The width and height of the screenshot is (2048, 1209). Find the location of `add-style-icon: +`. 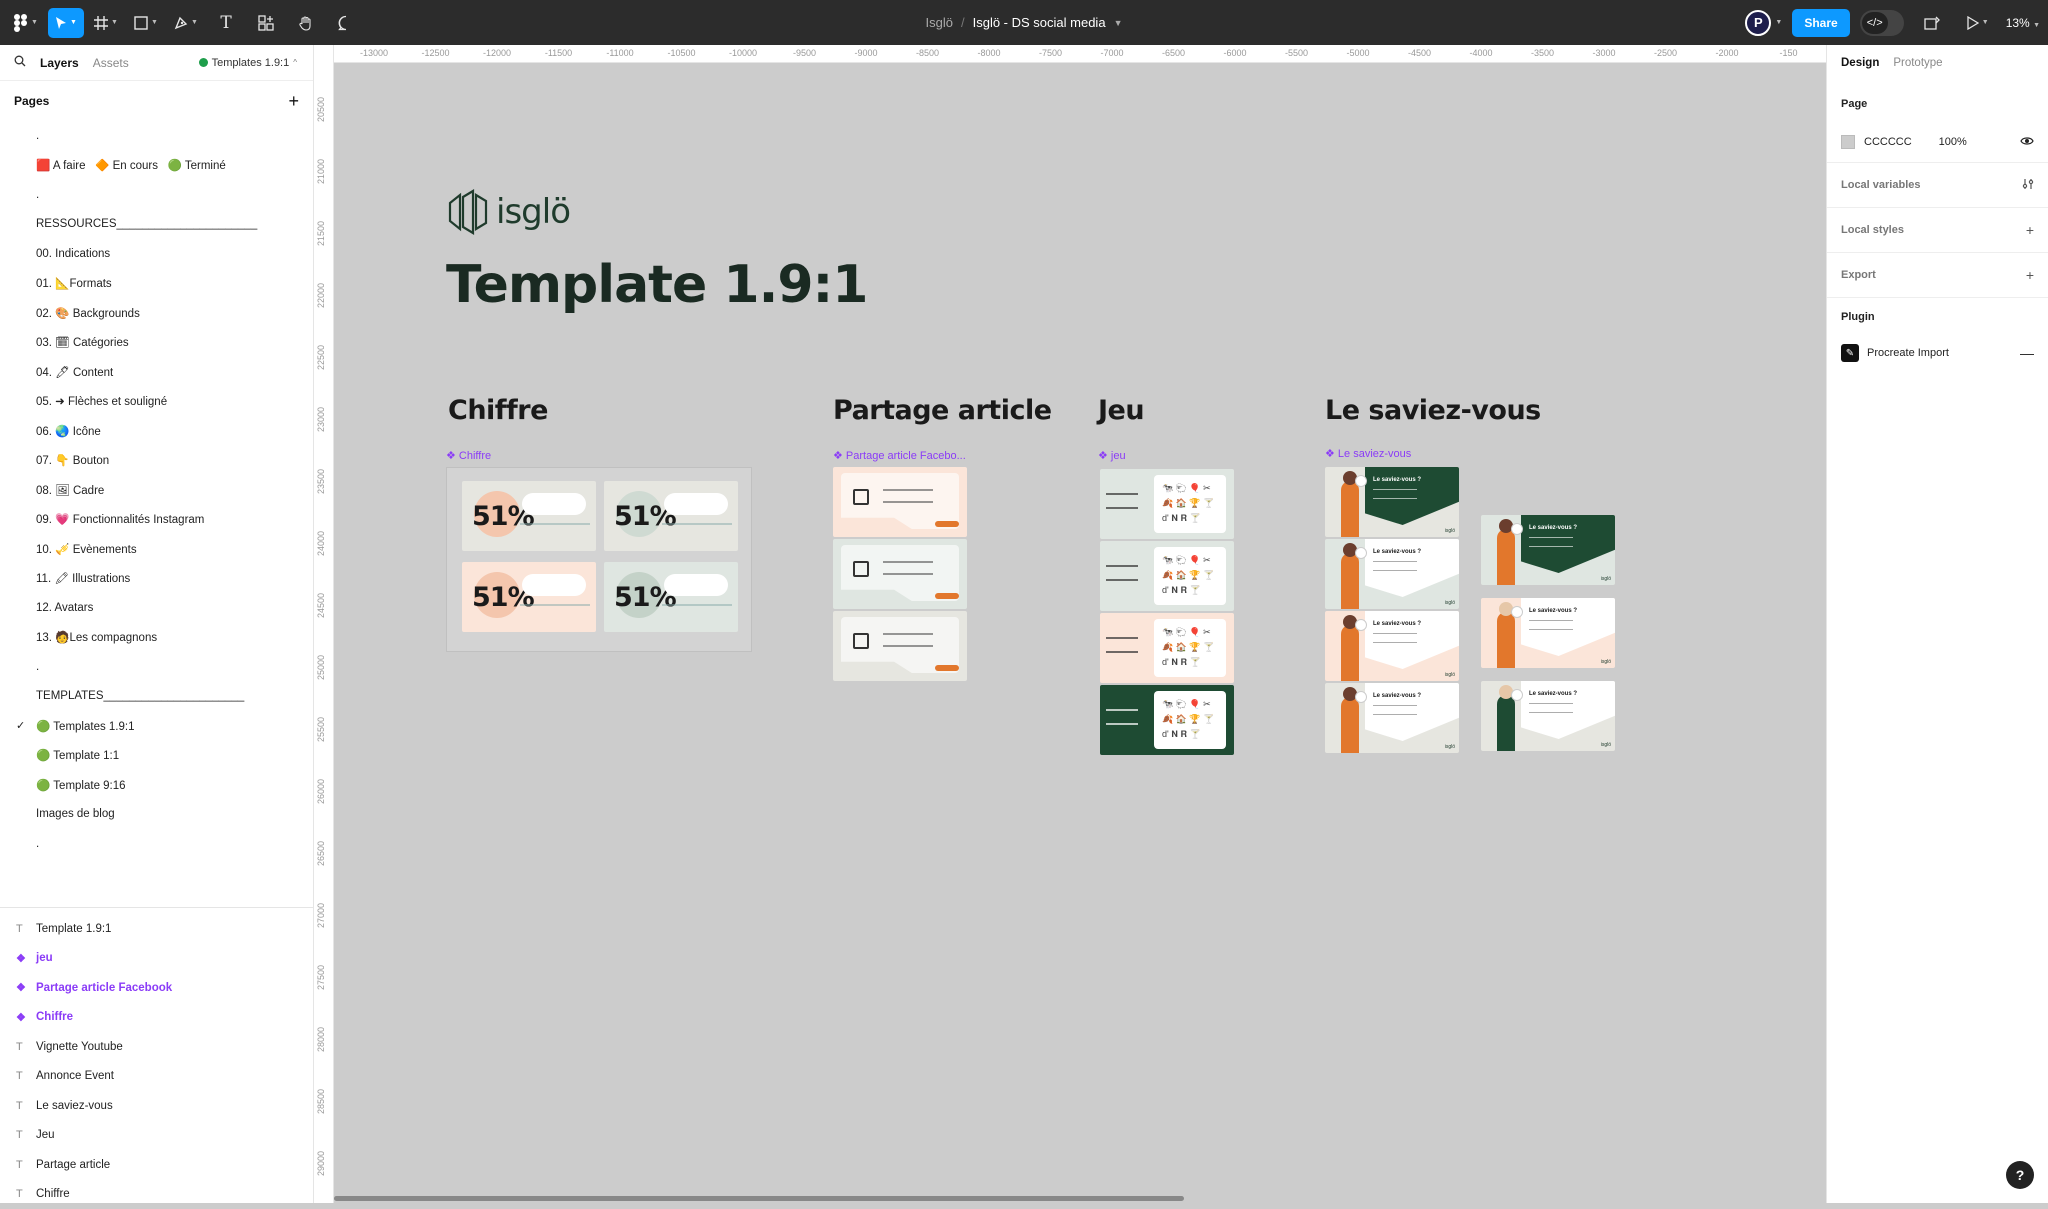

add-style-icon: + is located at coordinates (2030, 230).